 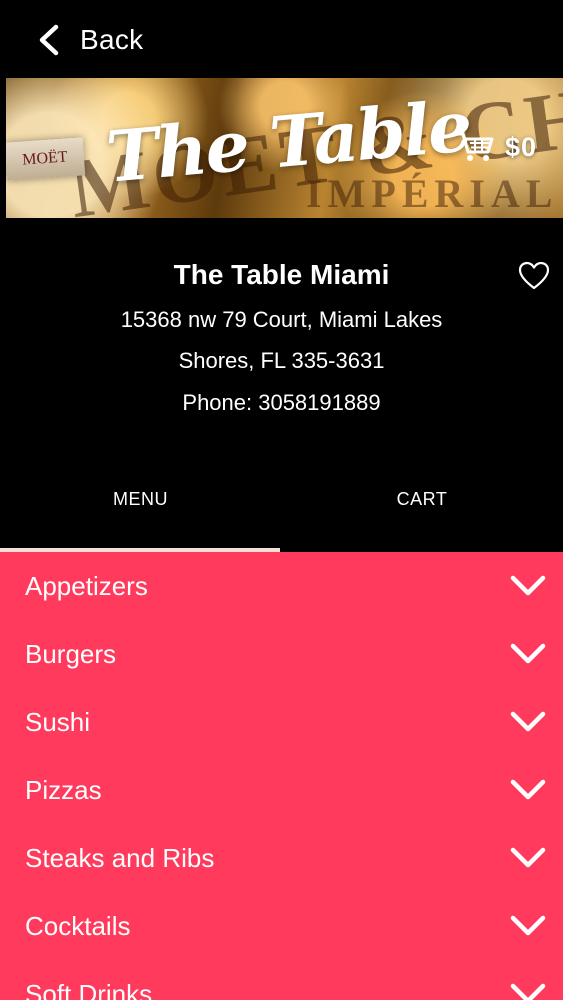 What do you see at coordinates (281, 926) in the screenshot?
I see `category-cocktails: Cocktails` at bounding box center [281, 926].